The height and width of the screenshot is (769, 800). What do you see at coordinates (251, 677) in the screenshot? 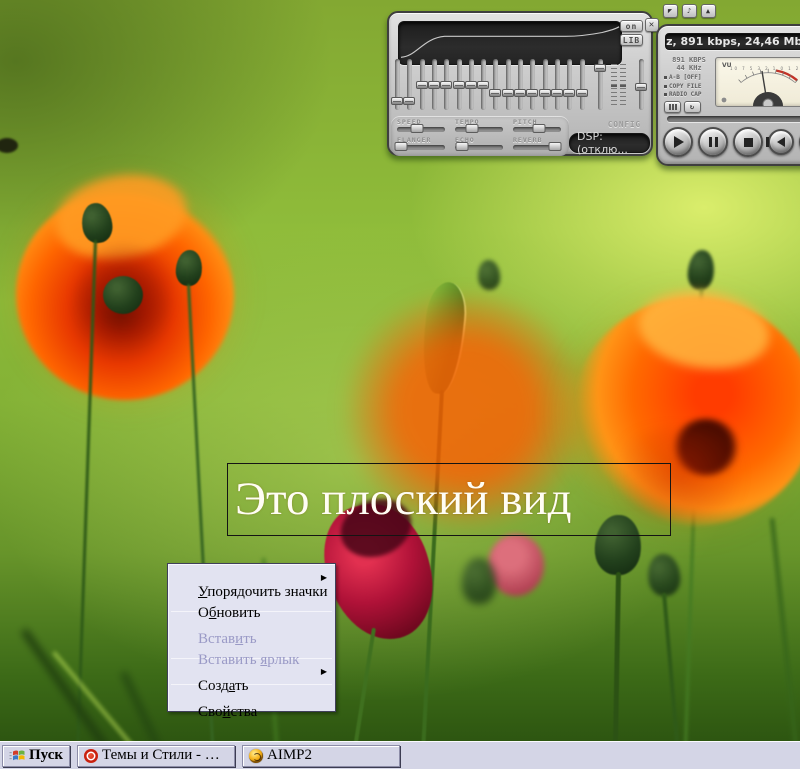
I see `menu-item-create: Создать ▶` at bounding box center [251, 677].